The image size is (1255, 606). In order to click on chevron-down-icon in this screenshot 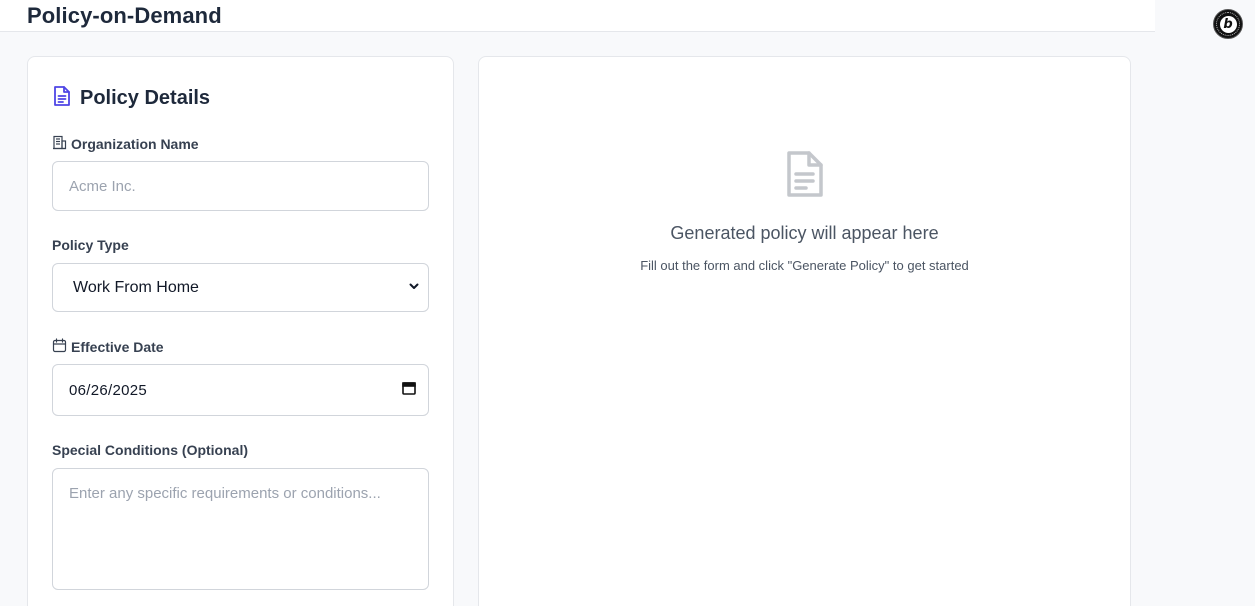, I will do `click(414, 287)`.